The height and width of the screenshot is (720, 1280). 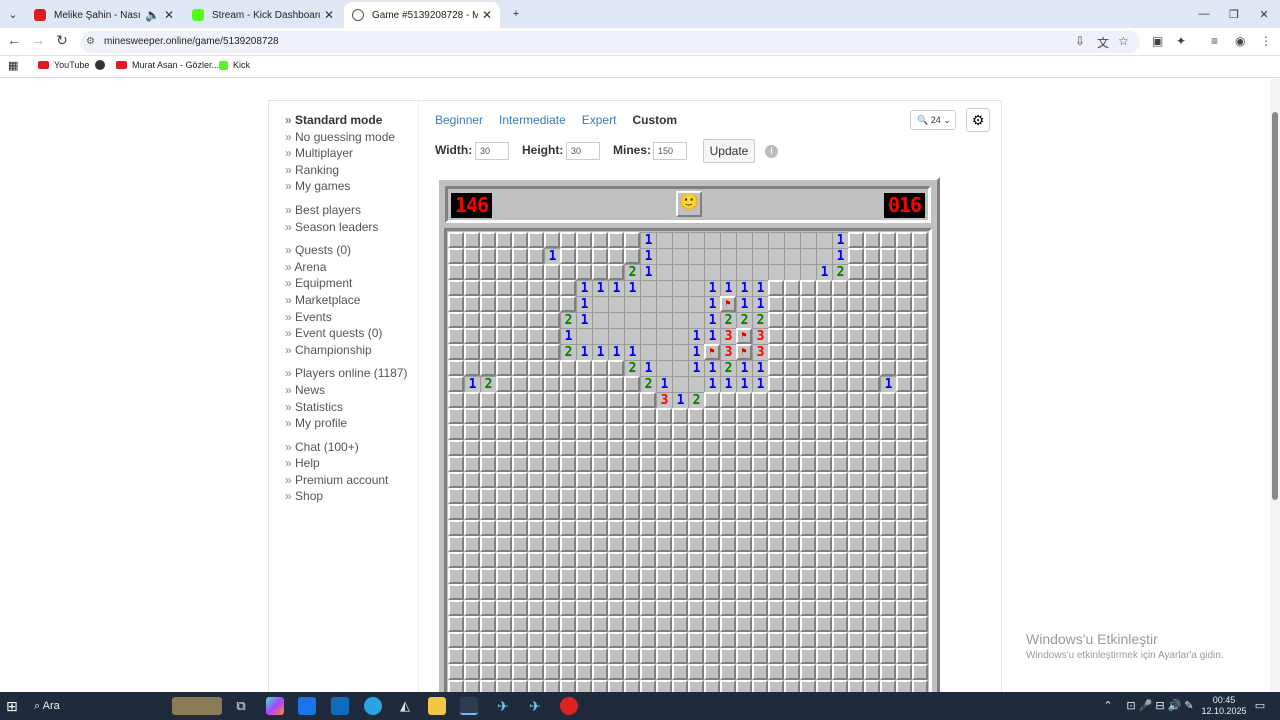 What do you see at coordinates (346, 186) in the screenshot?
I see `sidebar-link: My games` at bounding box center [346, 186].